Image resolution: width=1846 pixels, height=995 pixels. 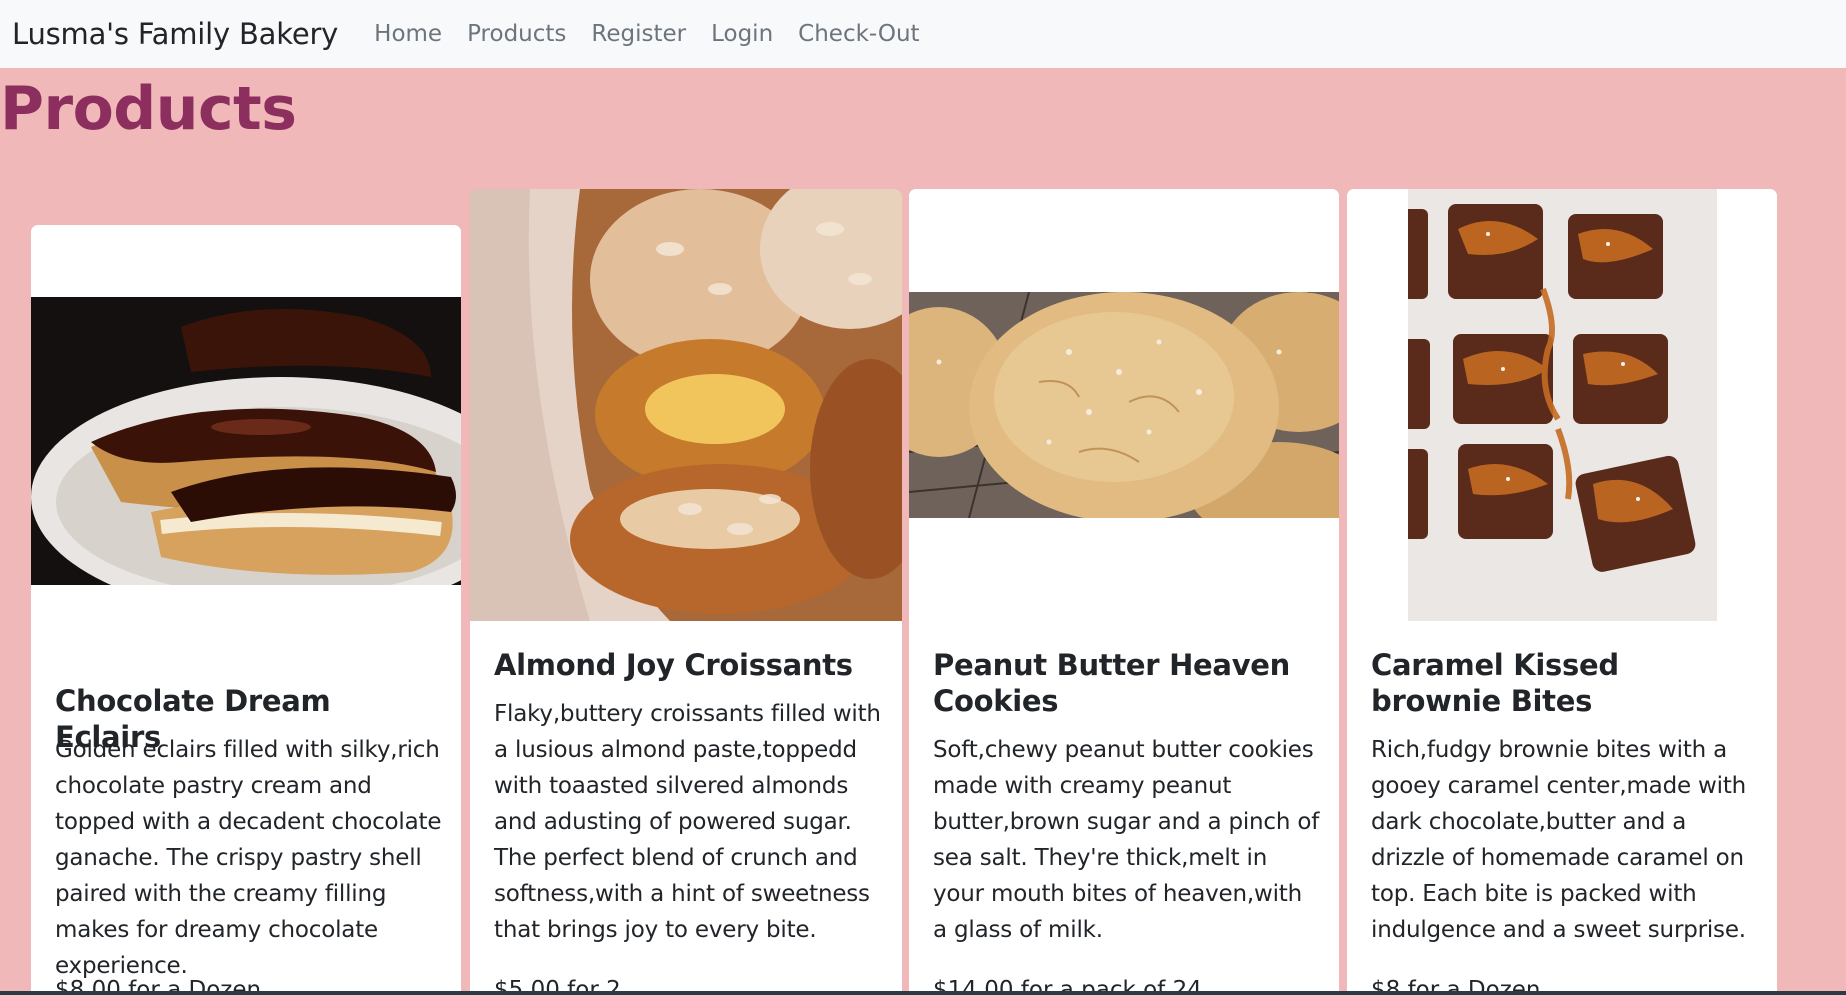 I want to click on product-title: Caramel Kissed brownie Bites, so click(x=1495, y=683).